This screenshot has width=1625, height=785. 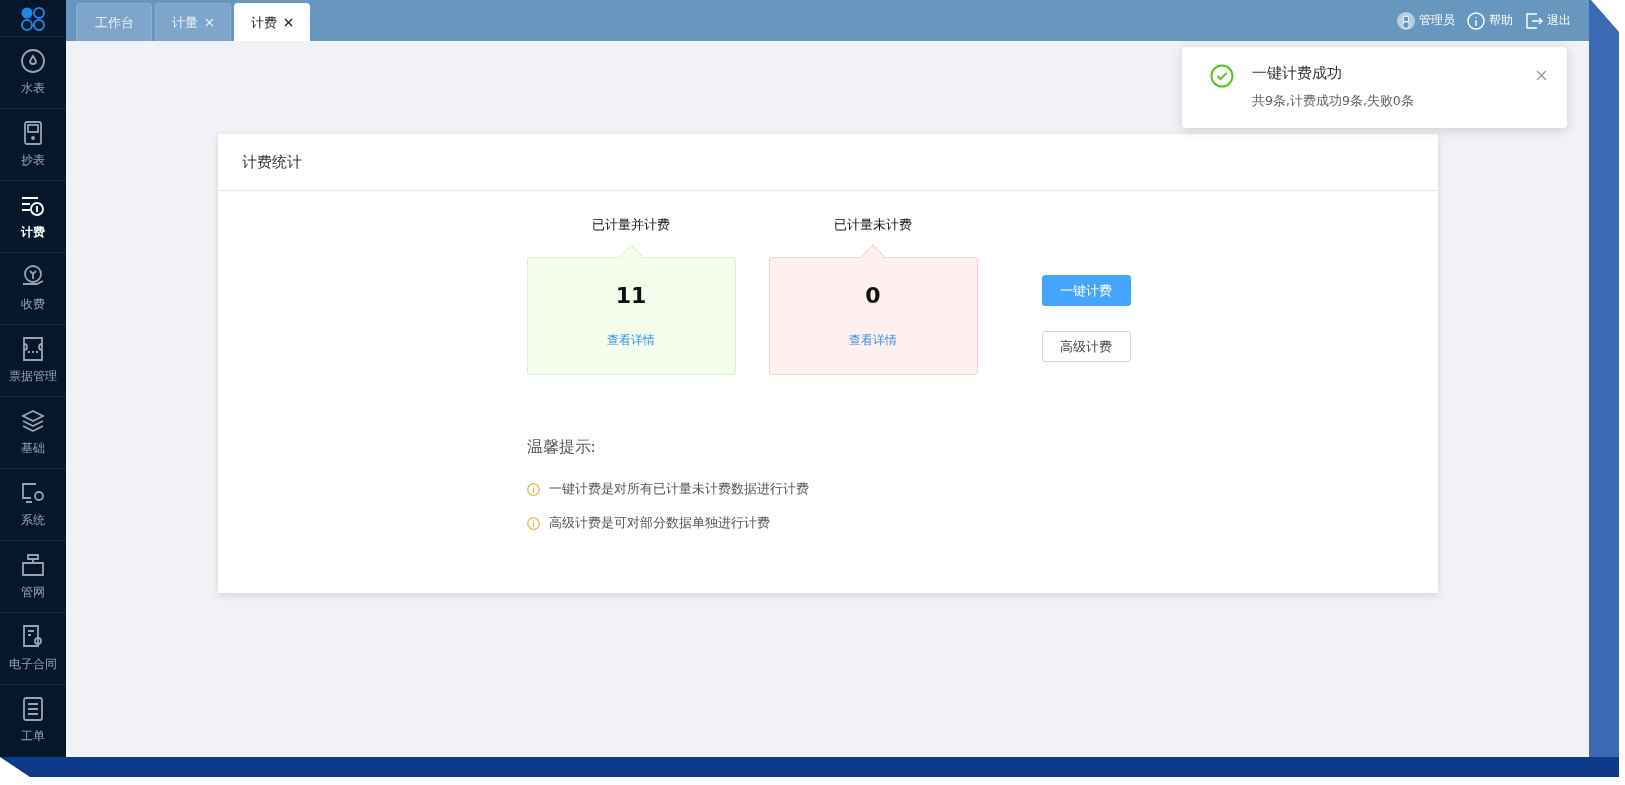 What do you see at coordinates (631, 295) in the screenshot?
I see `stat-value: 11` at bounding box center [631, 295].